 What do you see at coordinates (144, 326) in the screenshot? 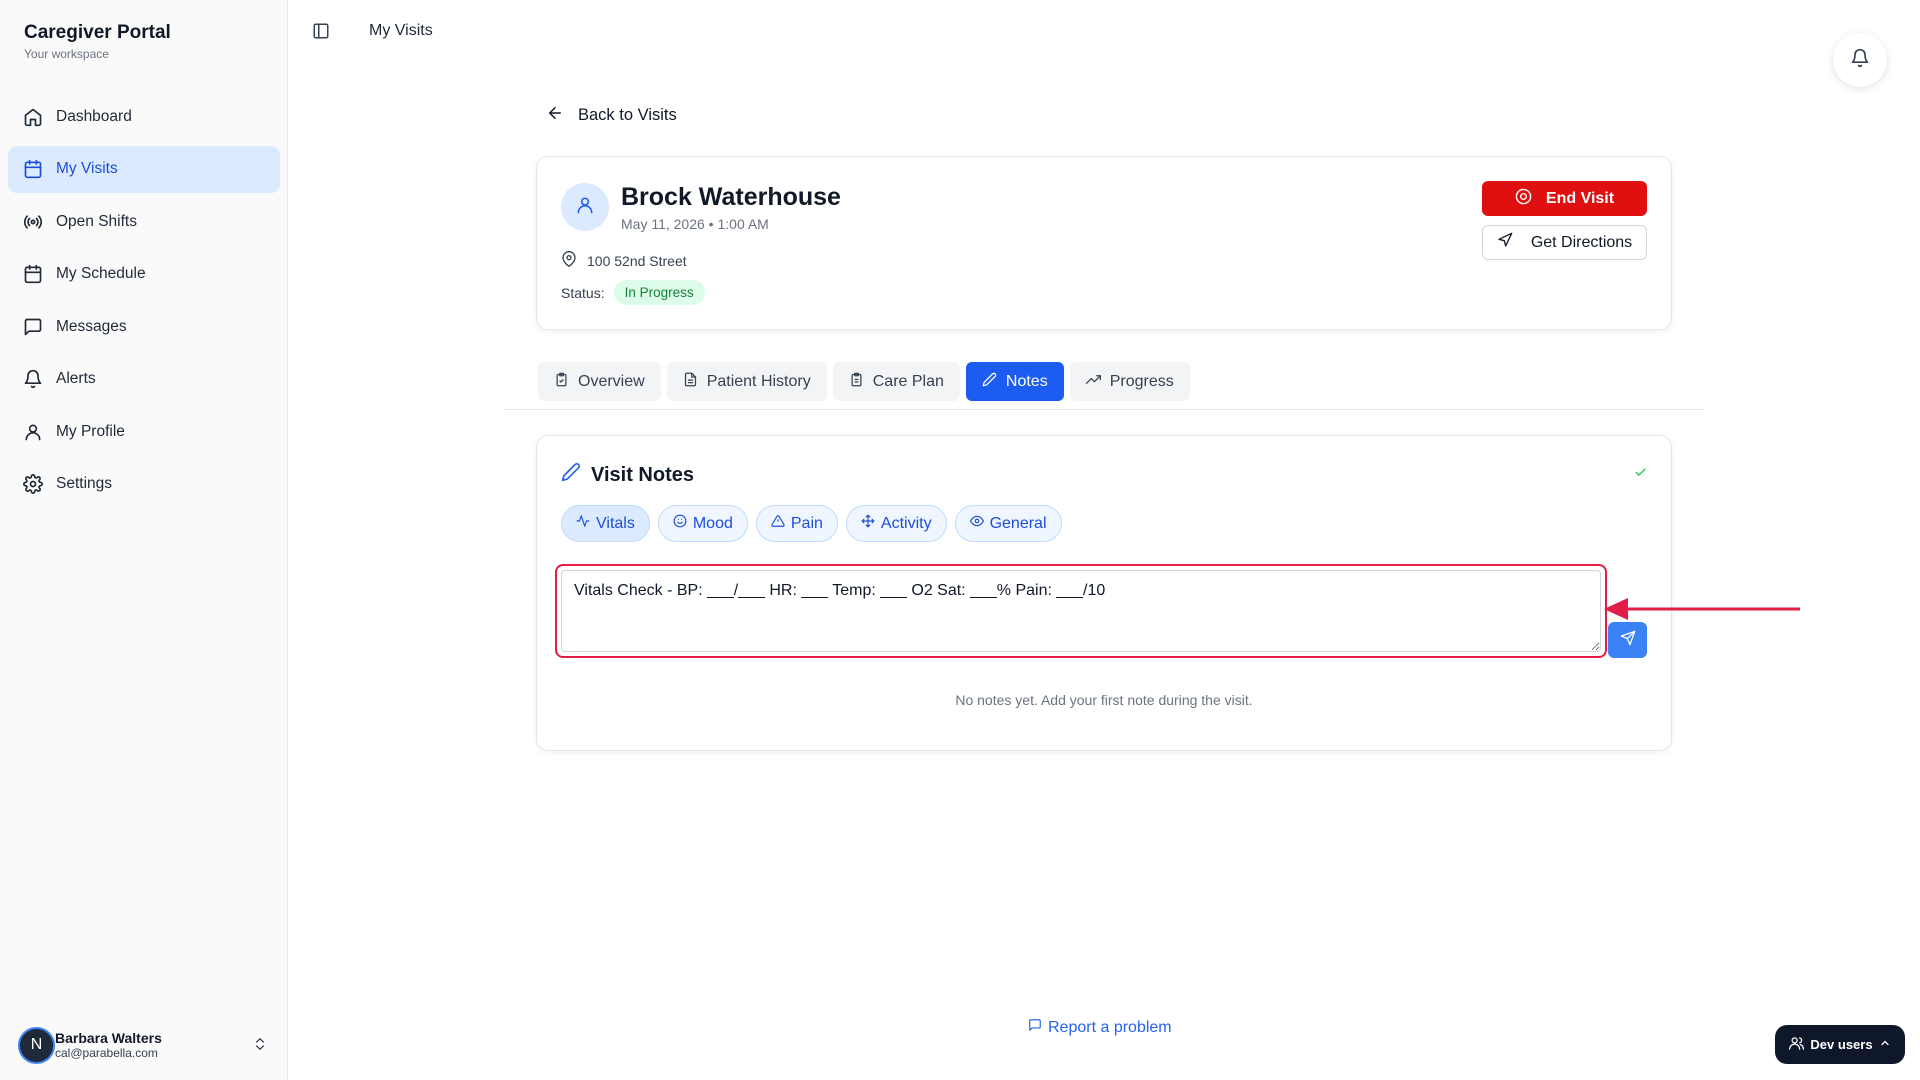
I see `sidebar-item-messages: Messages` at bounding box center [144, 326].